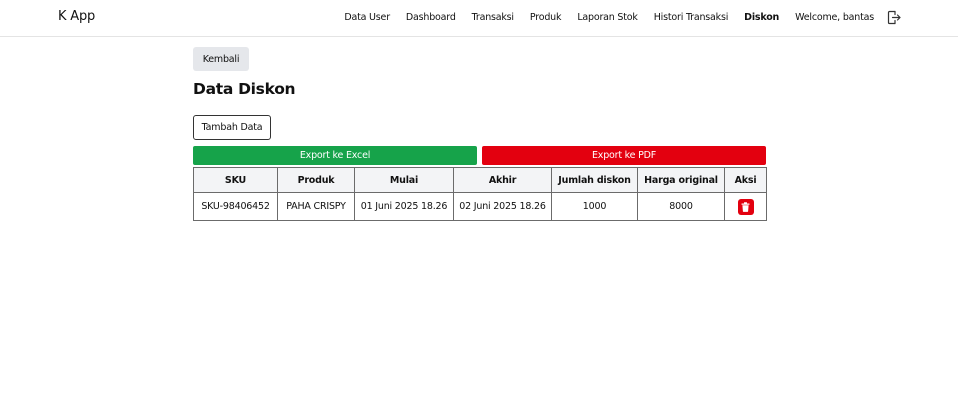  What do you see at coordinates (894, 17) in the screenshot?
I see `logout-icon` at bounding box center [894, 17].